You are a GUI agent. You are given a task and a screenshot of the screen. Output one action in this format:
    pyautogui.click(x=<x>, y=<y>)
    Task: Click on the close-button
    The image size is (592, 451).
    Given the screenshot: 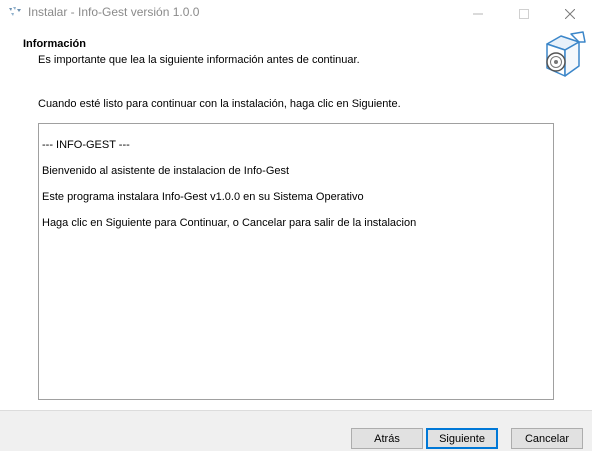 What is the action you would take?
    pyautogui.click(x=569, y=13)
    